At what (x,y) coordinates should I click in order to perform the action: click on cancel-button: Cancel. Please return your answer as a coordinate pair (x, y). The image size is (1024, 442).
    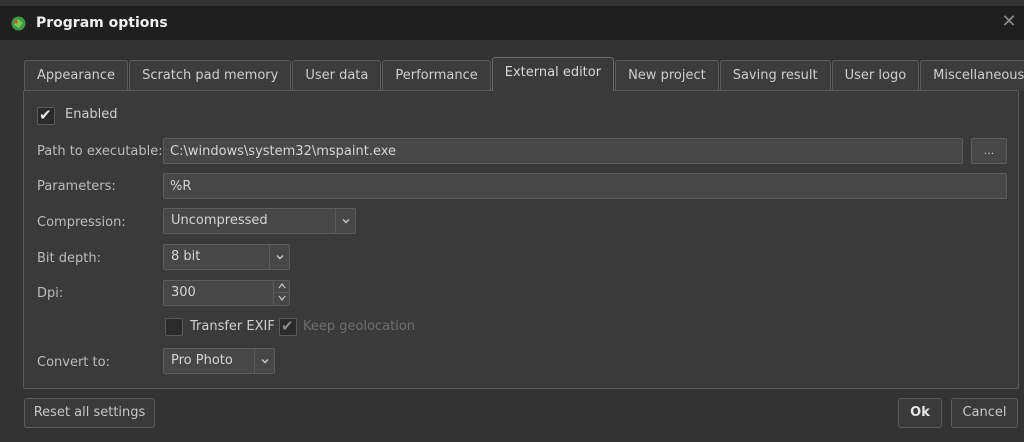
    Looking at the image, I should click on (984, 413).